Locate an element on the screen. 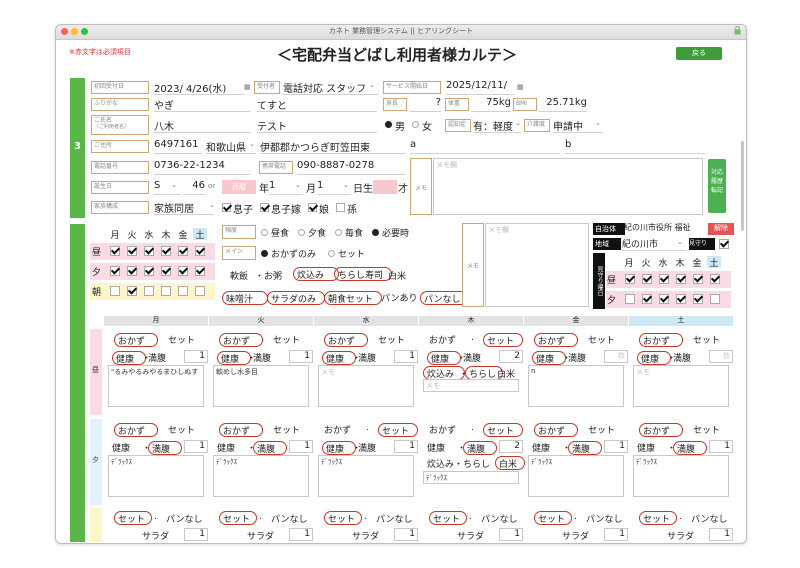 The image size is (800, 568). dementia-dropdown-icon: ⌄ is located at coordinates (519, 123).